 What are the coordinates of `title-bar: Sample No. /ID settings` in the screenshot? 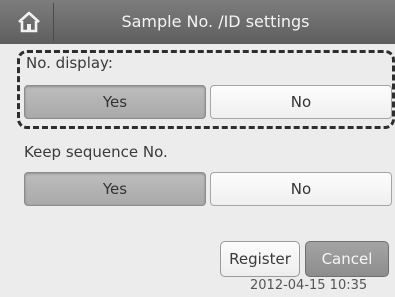 It's located at (197, 22).